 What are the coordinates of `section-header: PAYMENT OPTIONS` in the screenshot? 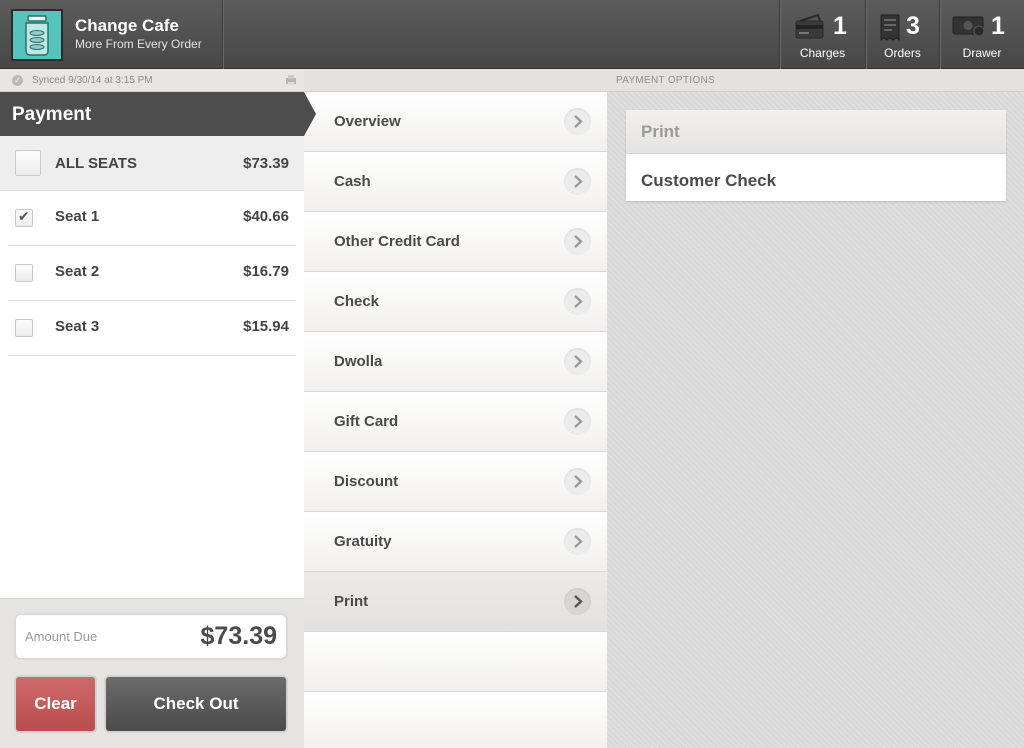 It's located at (664, 80).